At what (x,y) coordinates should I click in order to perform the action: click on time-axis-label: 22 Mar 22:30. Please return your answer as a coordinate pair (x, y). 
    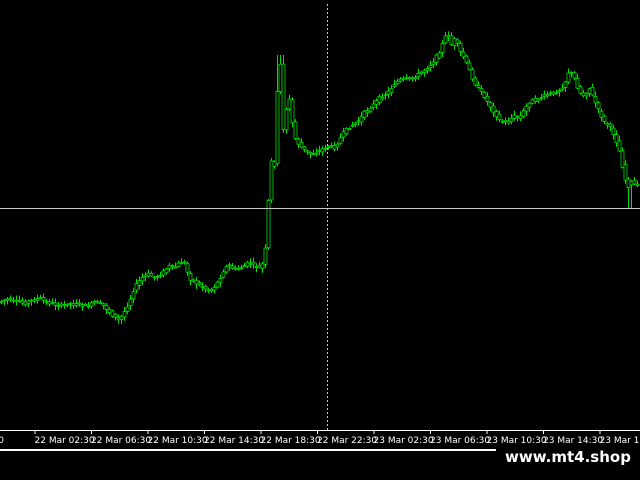
    Looking at the image, I should click on (347, 441).